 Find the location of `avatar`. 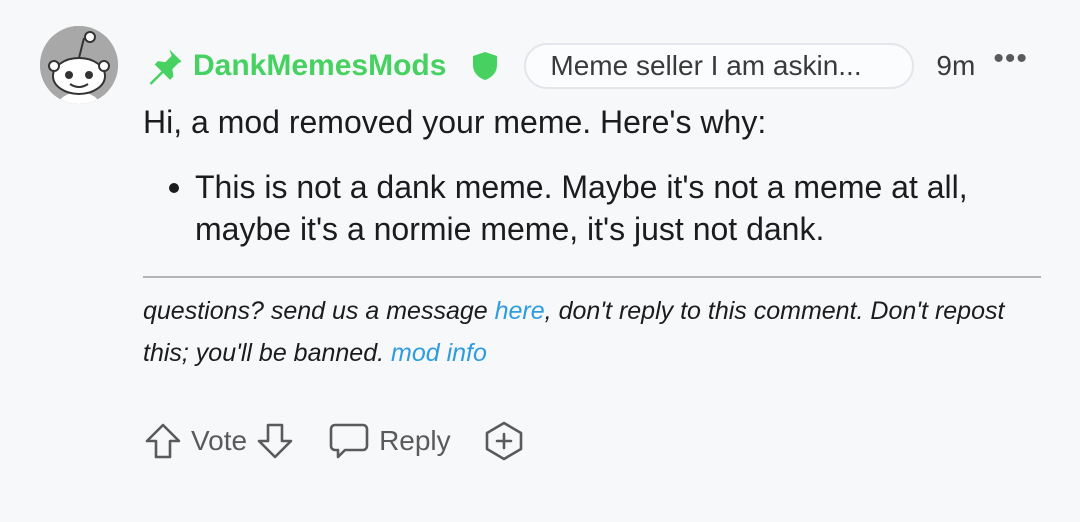

avatar is located at coordinates (79, 65).